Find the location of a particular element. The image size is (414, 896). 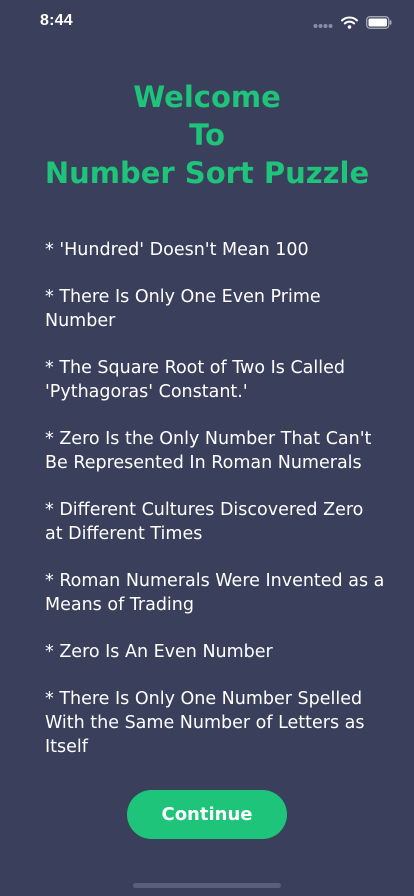

status-time: 8:44 is located at coordinates (56, 20).